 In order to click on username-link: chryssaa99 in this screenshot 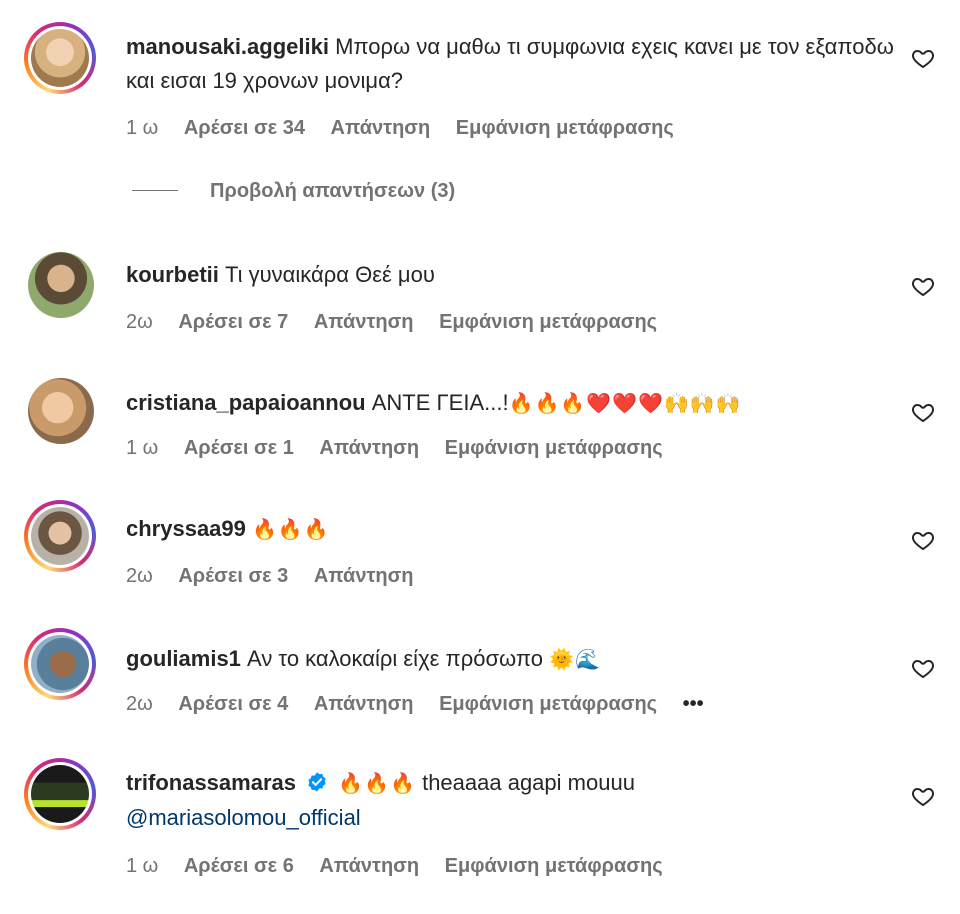, I will do `click(186, 528)`.